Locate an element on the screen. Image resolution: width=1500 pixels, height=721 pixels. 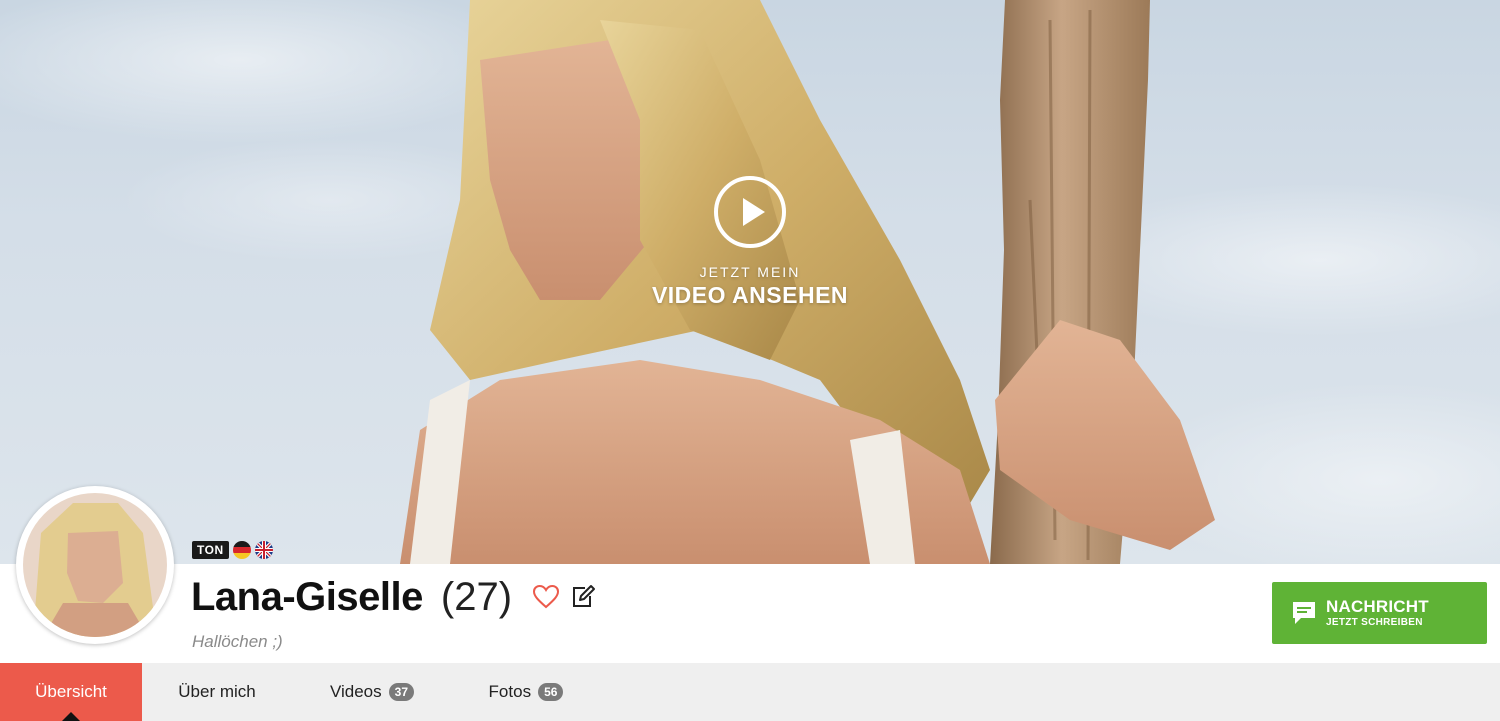
play-video-button is located at coordinates (750, 212).